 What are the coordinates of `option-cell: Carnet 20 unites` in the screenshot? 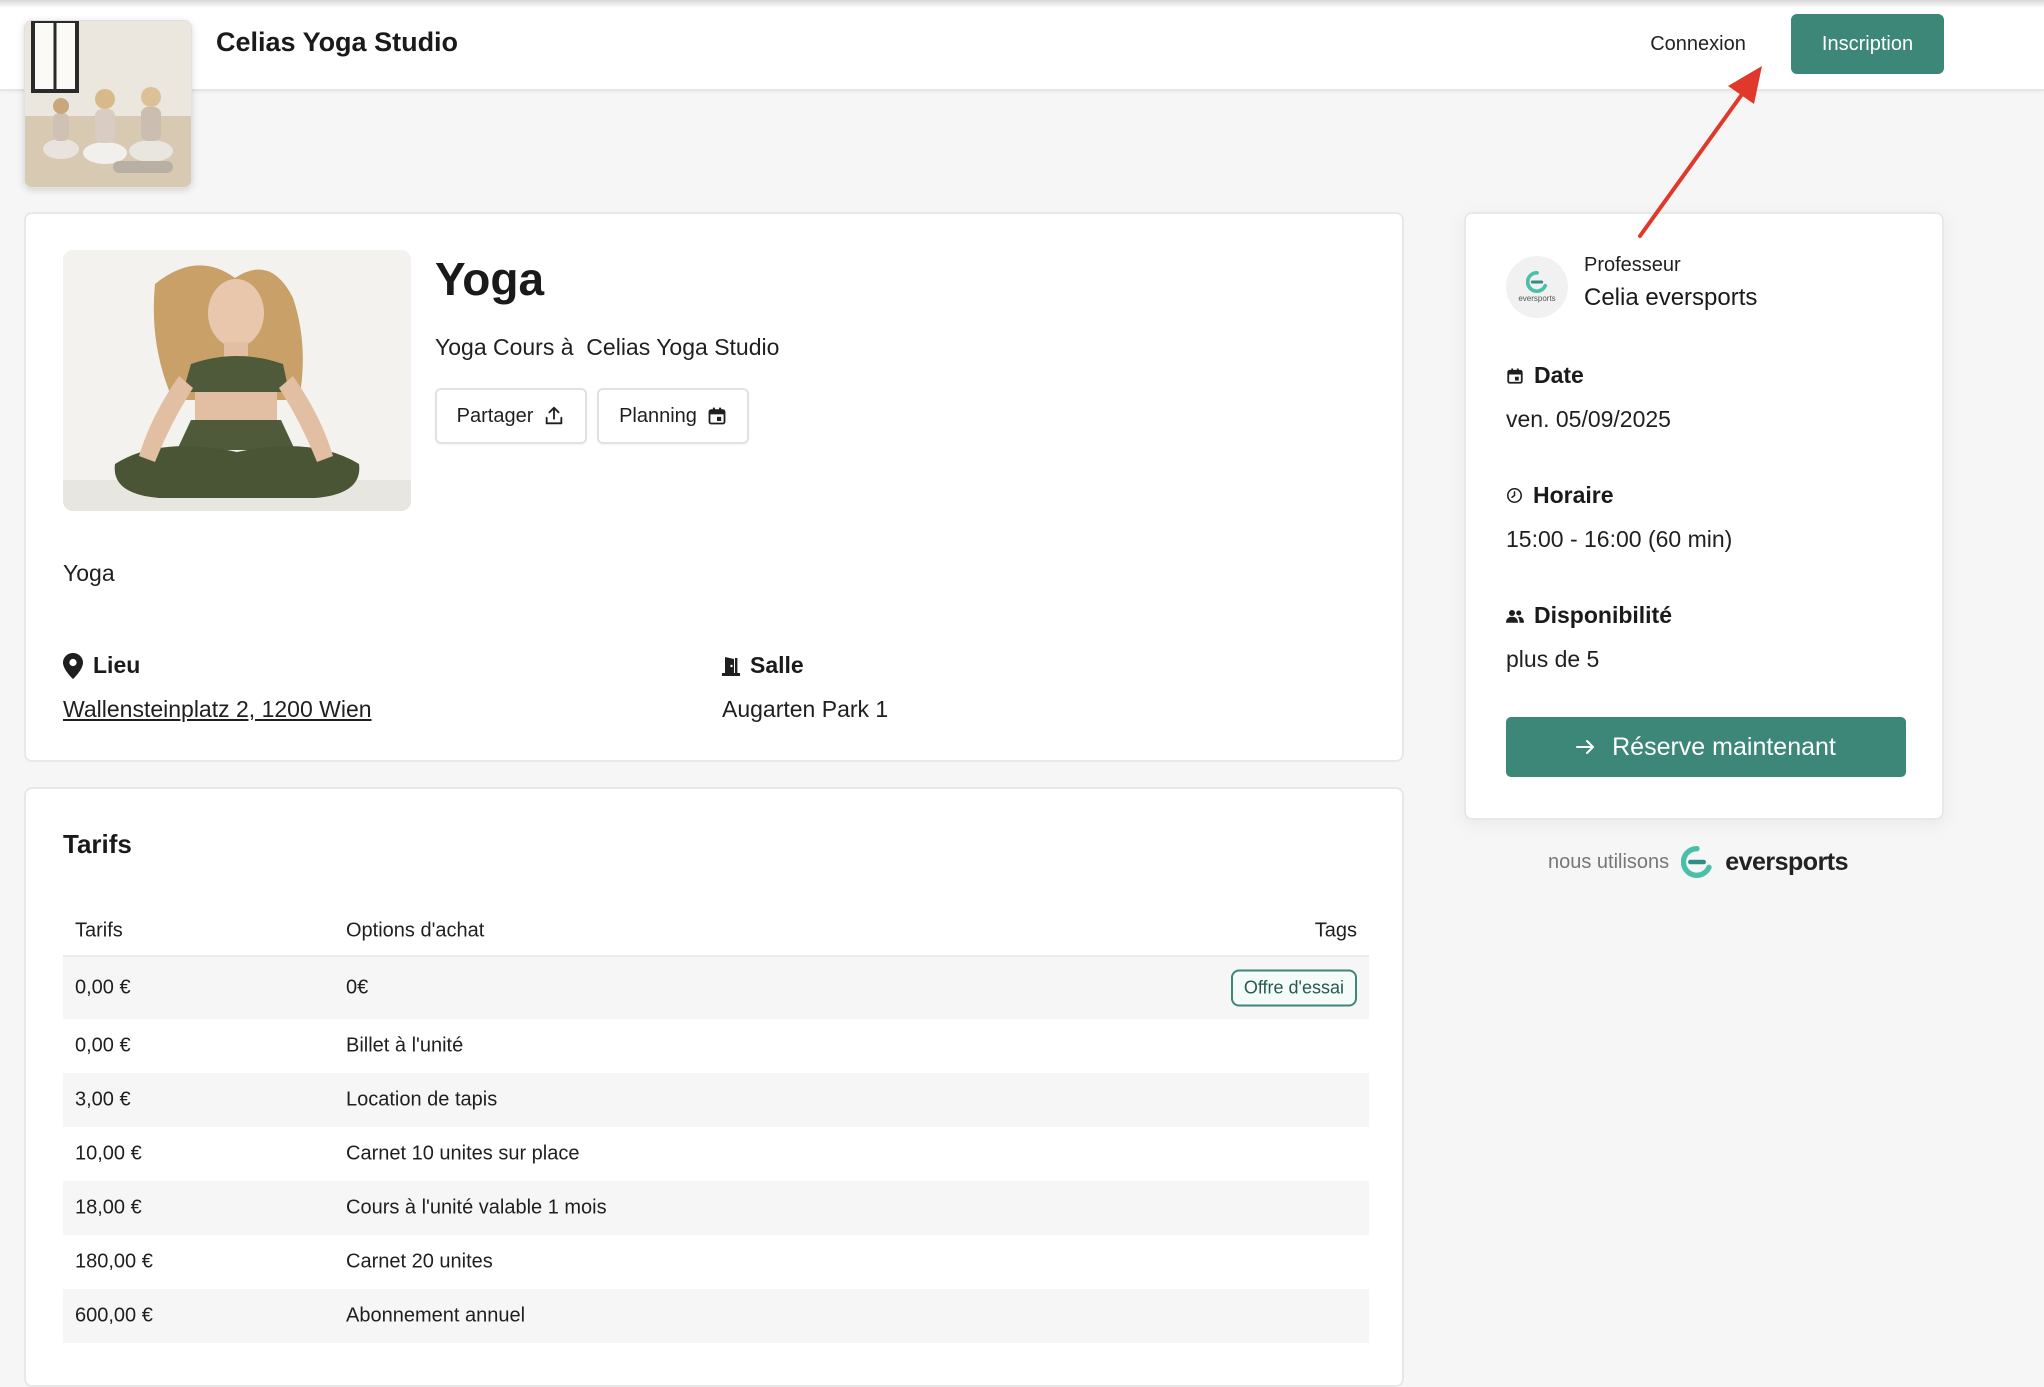 It's located at (419, 1261).